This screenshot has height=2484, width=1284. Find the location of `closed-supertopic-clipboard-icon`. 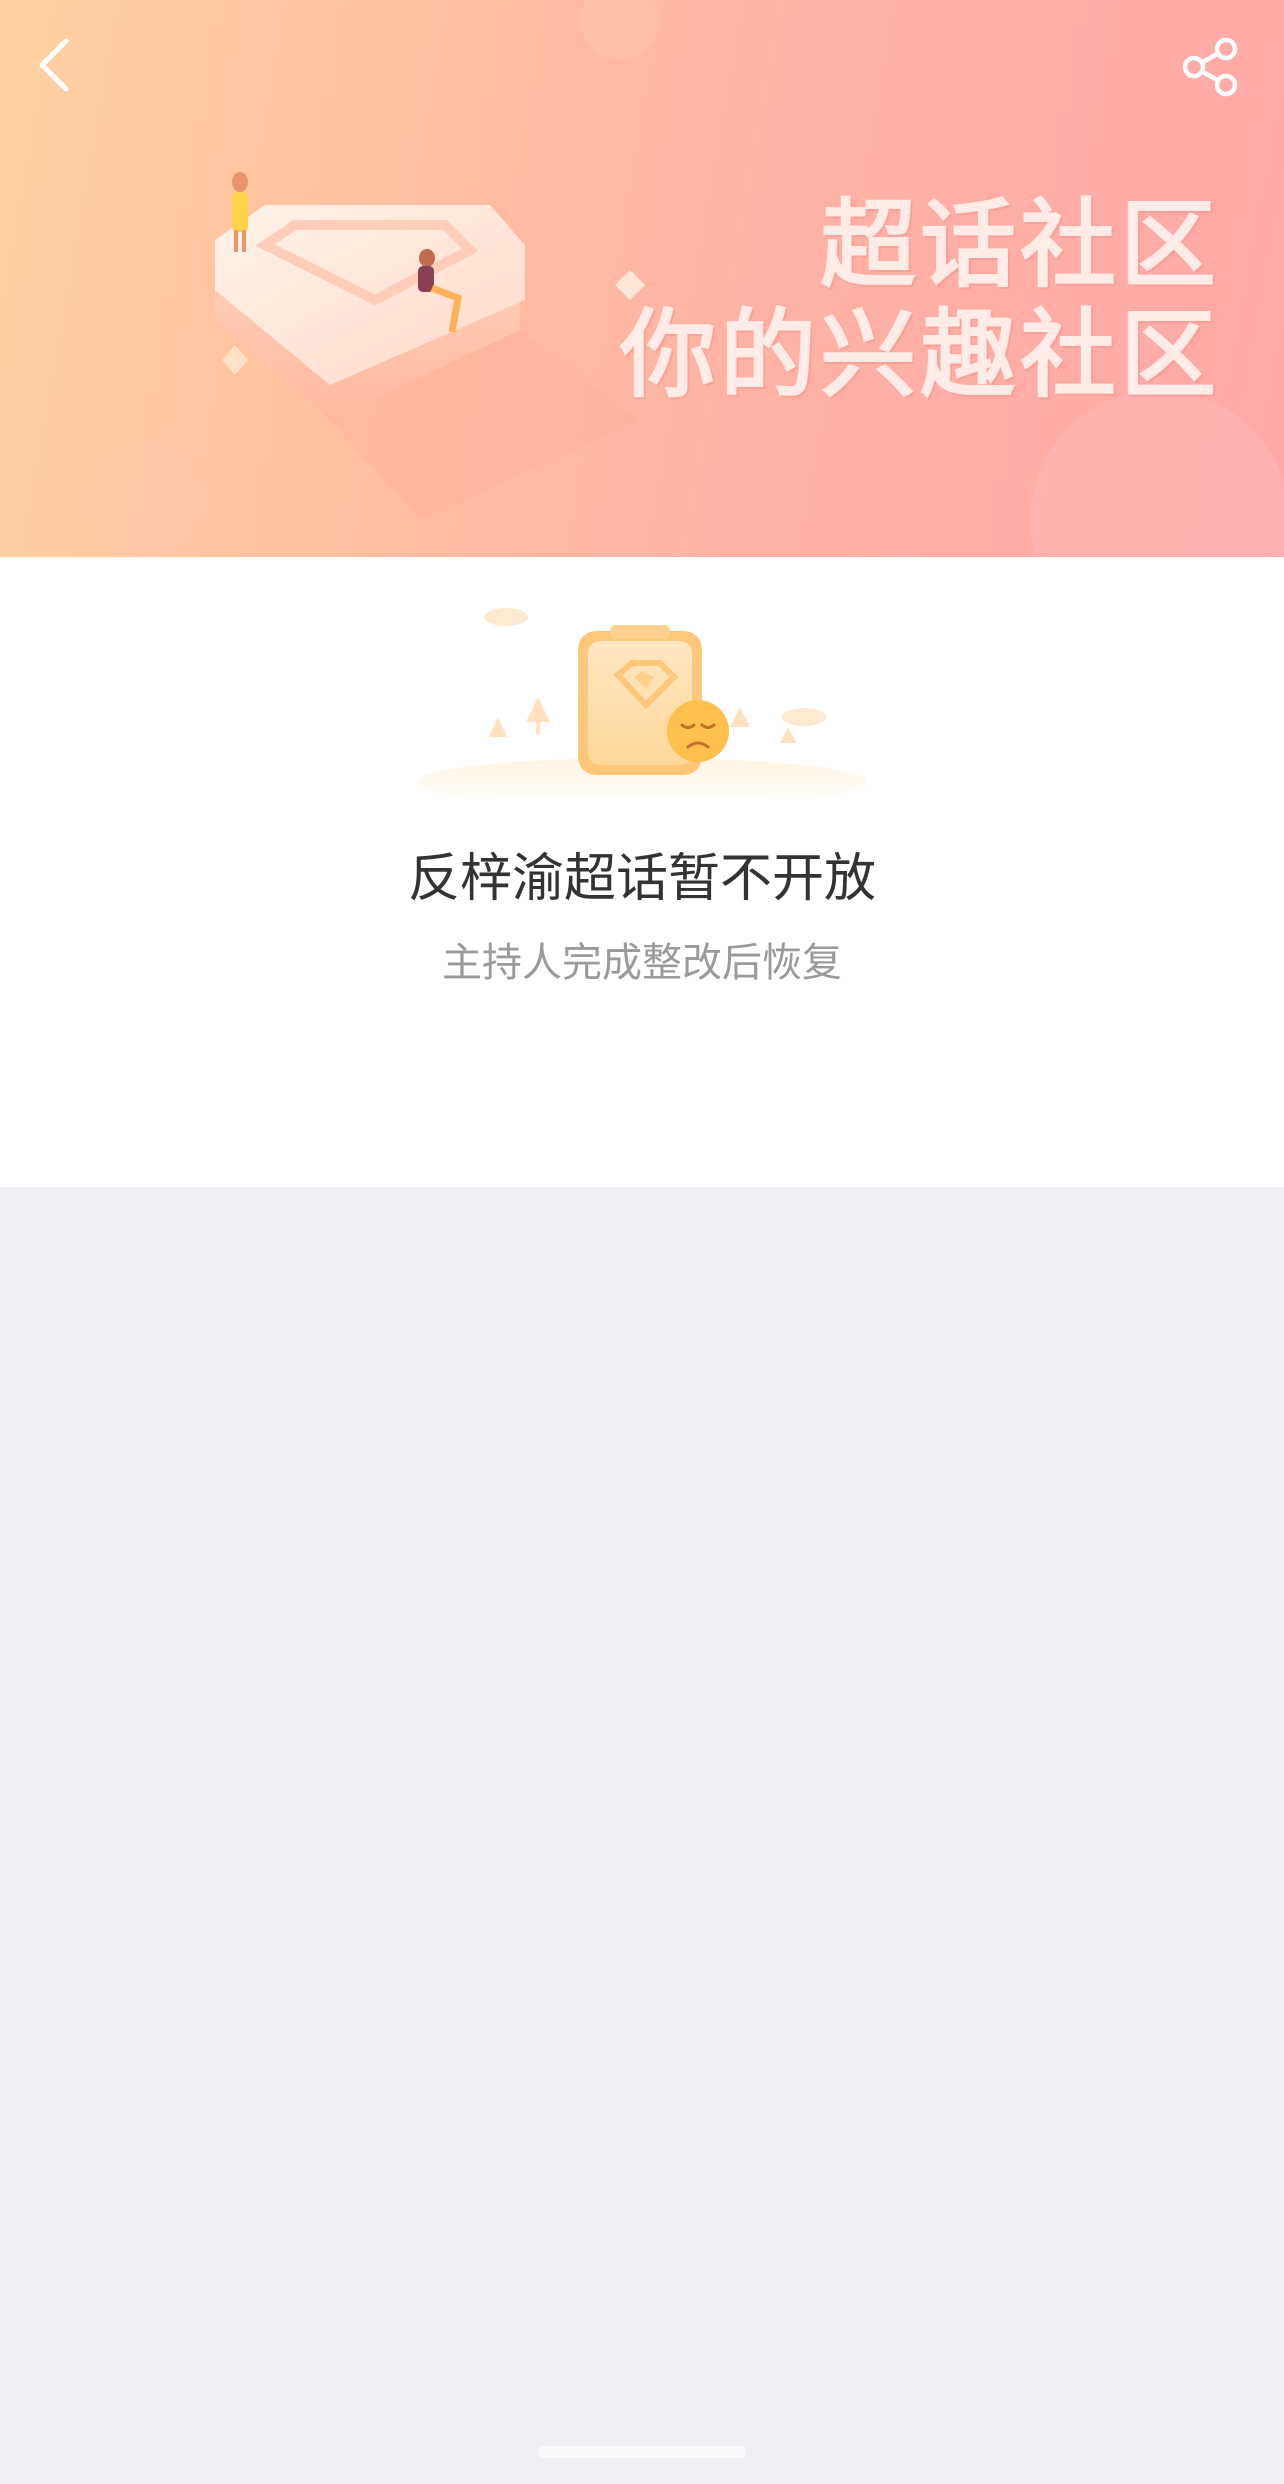

closed-supertopic-clipboard-icon is located at coordinates (642, 702).